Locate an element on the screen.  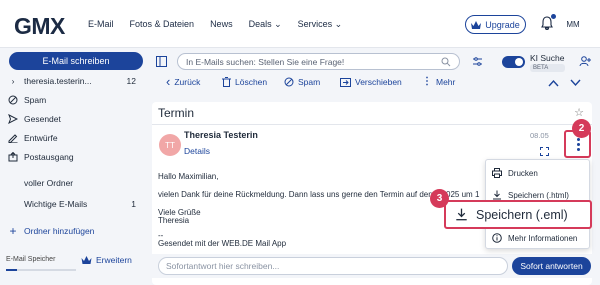
sidebar-item-label: Postausgang is located at coordinates (49, 157).